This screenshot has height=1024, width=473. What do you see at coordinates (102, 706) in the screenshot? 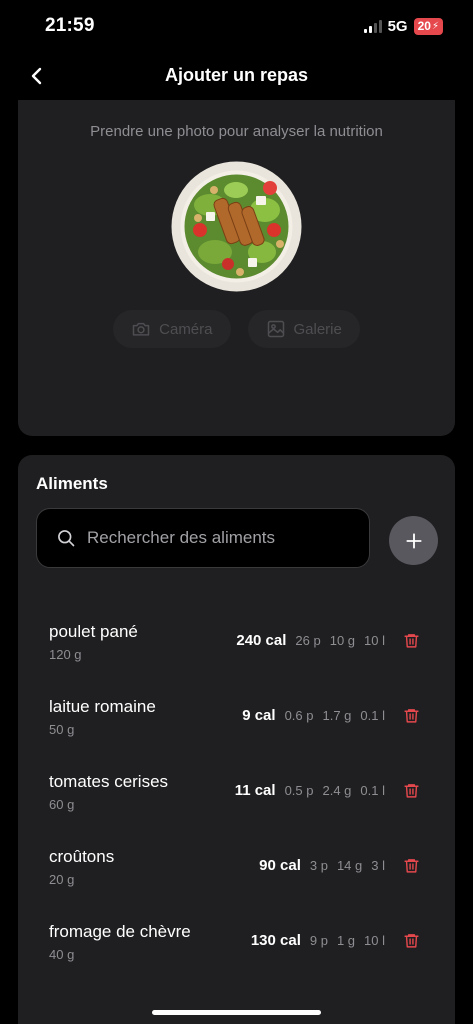
I see `food-name: laitue romaine` at bounding box center [102, 706].